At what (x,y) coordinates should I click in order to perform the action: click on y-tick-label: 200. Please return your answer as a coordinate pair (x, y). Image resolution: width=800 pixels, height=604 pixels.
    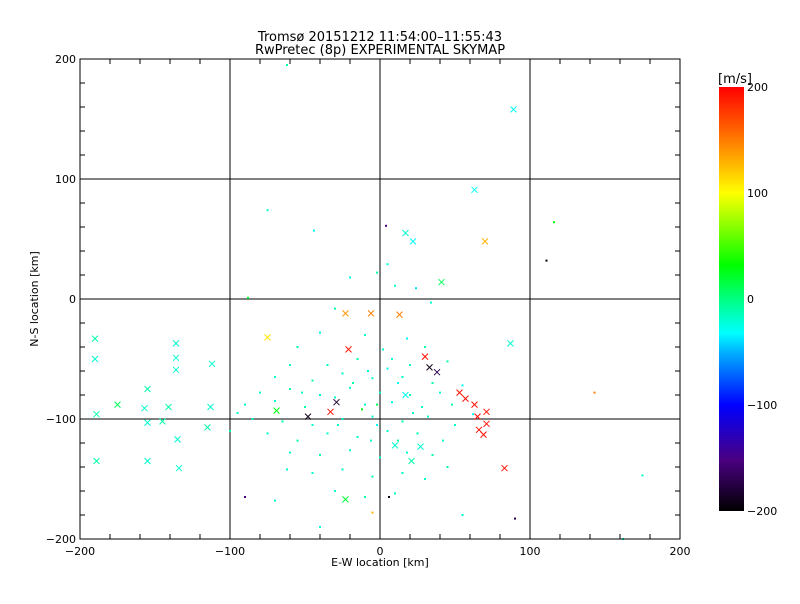
    Looking at the image, I should click on (65, 59).